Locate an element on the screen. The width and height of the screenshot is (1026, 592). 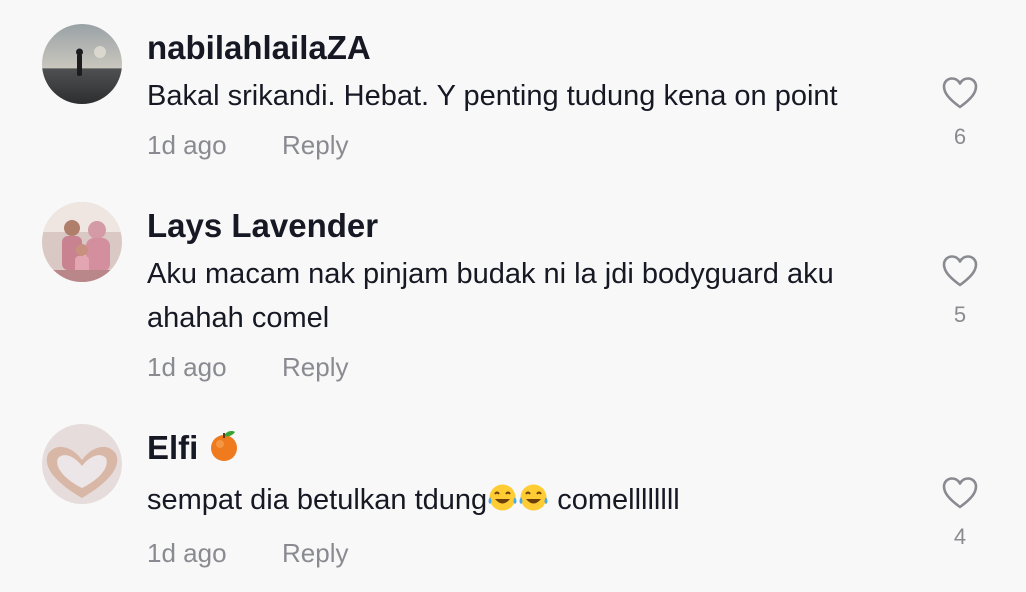
username: Lays Lavender is located at coordinates (532, 226).